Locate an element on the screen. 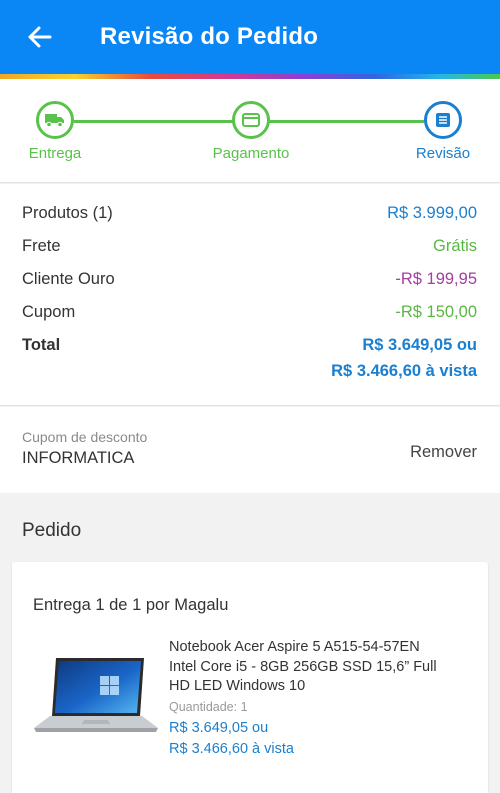  delivery-title: Entrega 1 de 1 por Magalu is located at coordinates (131, 605).